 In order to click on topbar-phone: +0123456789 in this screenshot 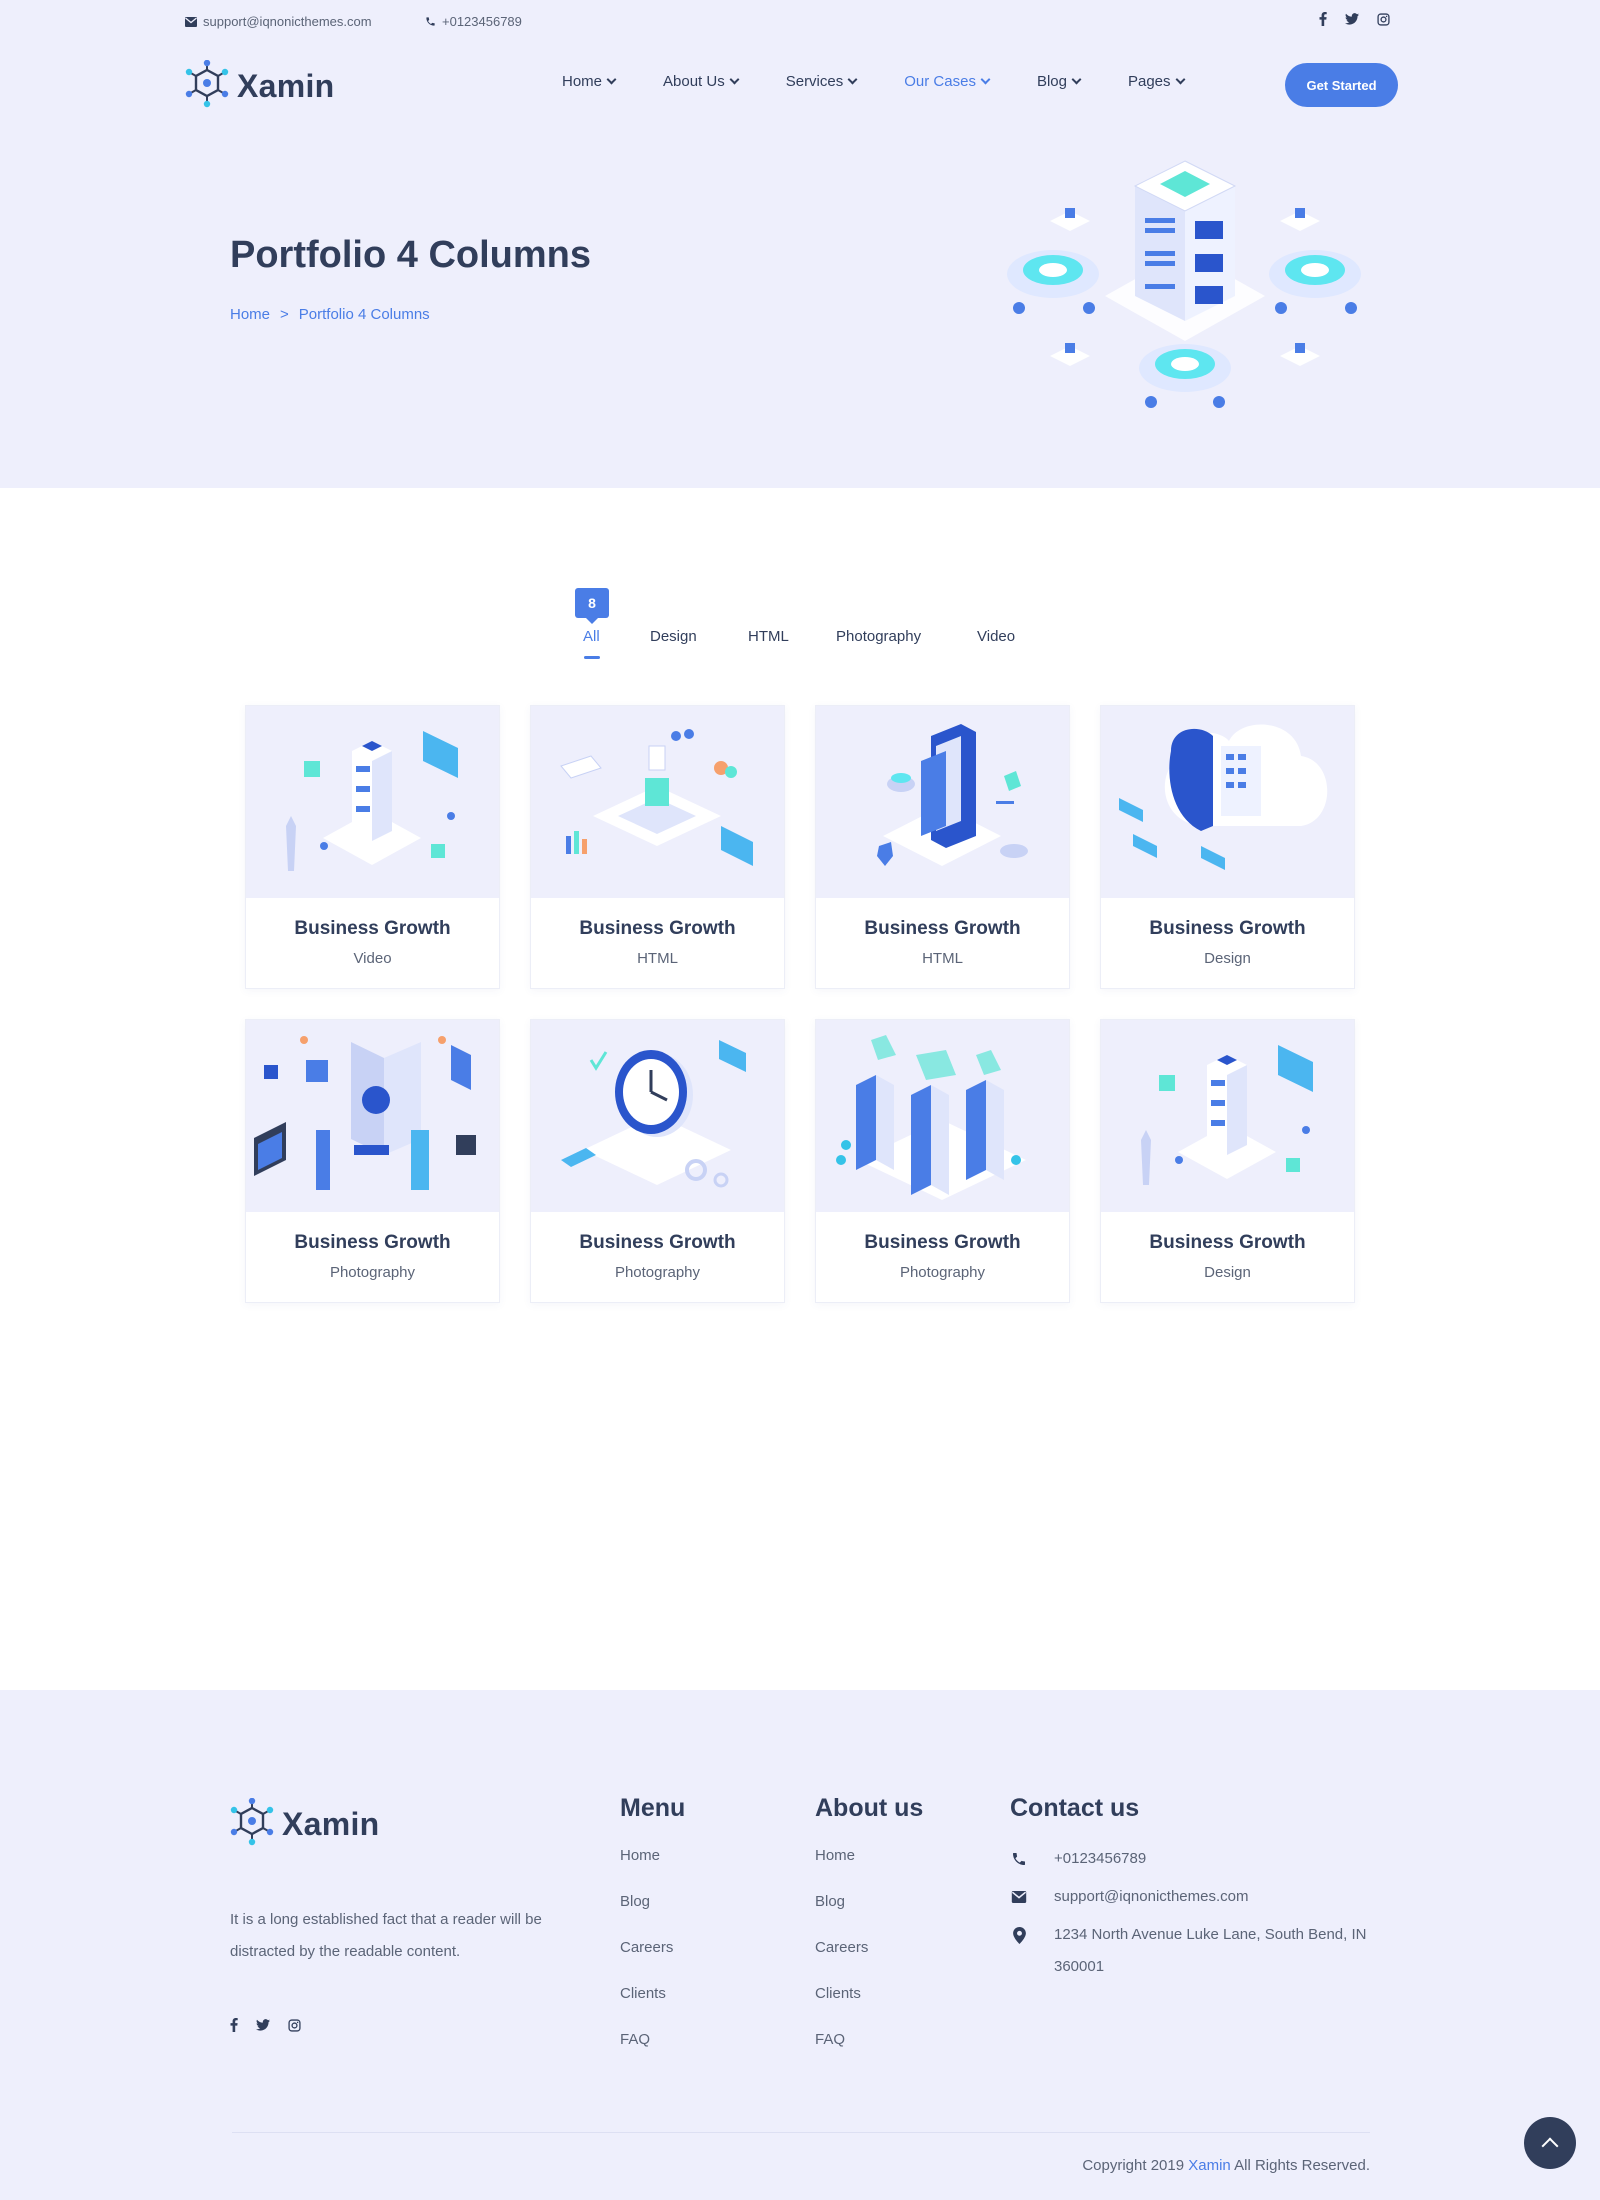, I will do `click(473, 21)`.